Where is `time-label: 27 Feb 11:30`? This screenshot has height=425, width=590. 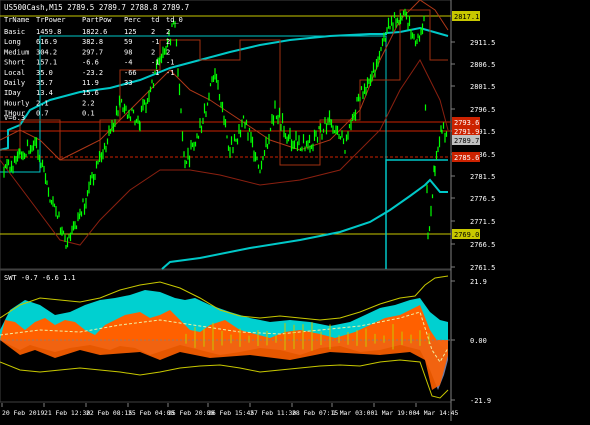
time-label: 27 Feb 11:30 is located at coordinates (273, 413).